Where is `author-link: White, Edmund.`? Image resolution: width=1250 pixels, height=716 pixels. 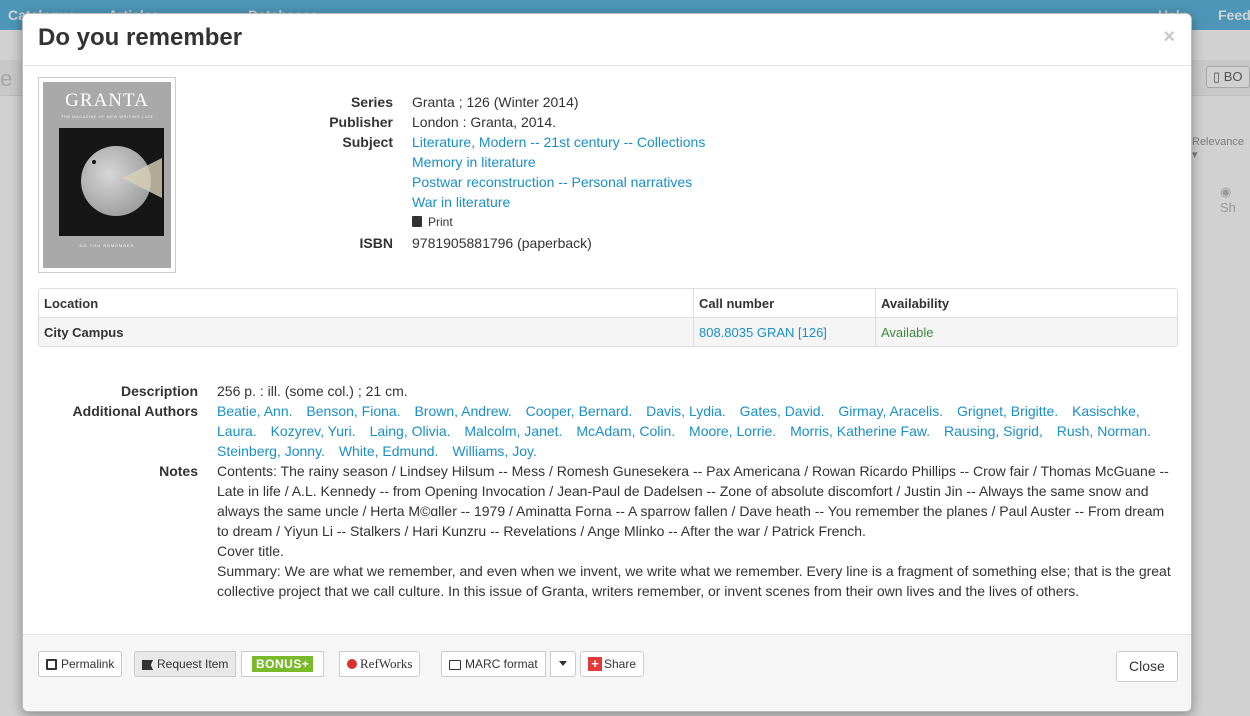
author-link: White, Edmund. is located at coordinates (389, 451).